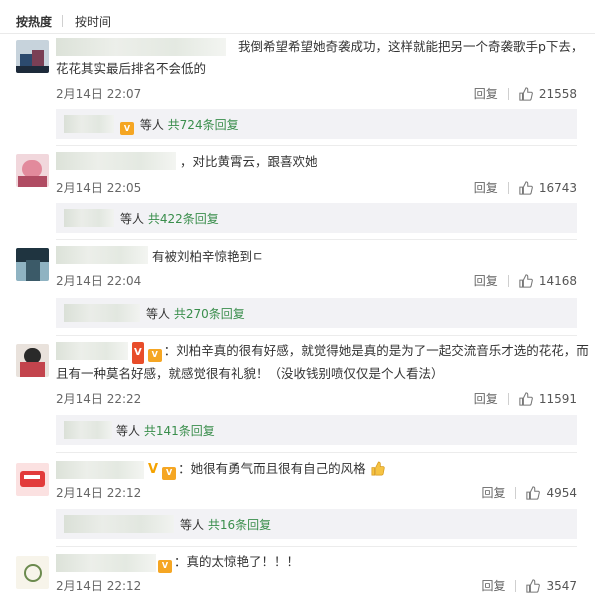 This screenshot has height=603, width=595. What do you see at coordinates (272, 468) in the screenshot?
I see `comment-text: ：她很有勇气而且很有自己的风格` at bounding box center [272, 468].